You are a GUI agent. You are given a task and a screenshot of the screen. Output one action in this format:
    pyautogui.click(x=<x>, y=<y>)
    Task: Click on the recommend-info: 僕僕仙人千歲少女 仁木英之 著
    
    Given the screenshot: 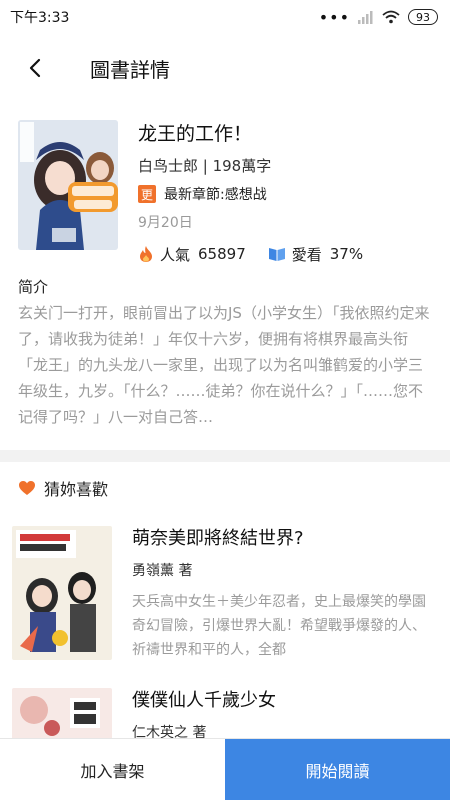 What is the action you would take?
    pyautogui.click(x=285, y=716)
    